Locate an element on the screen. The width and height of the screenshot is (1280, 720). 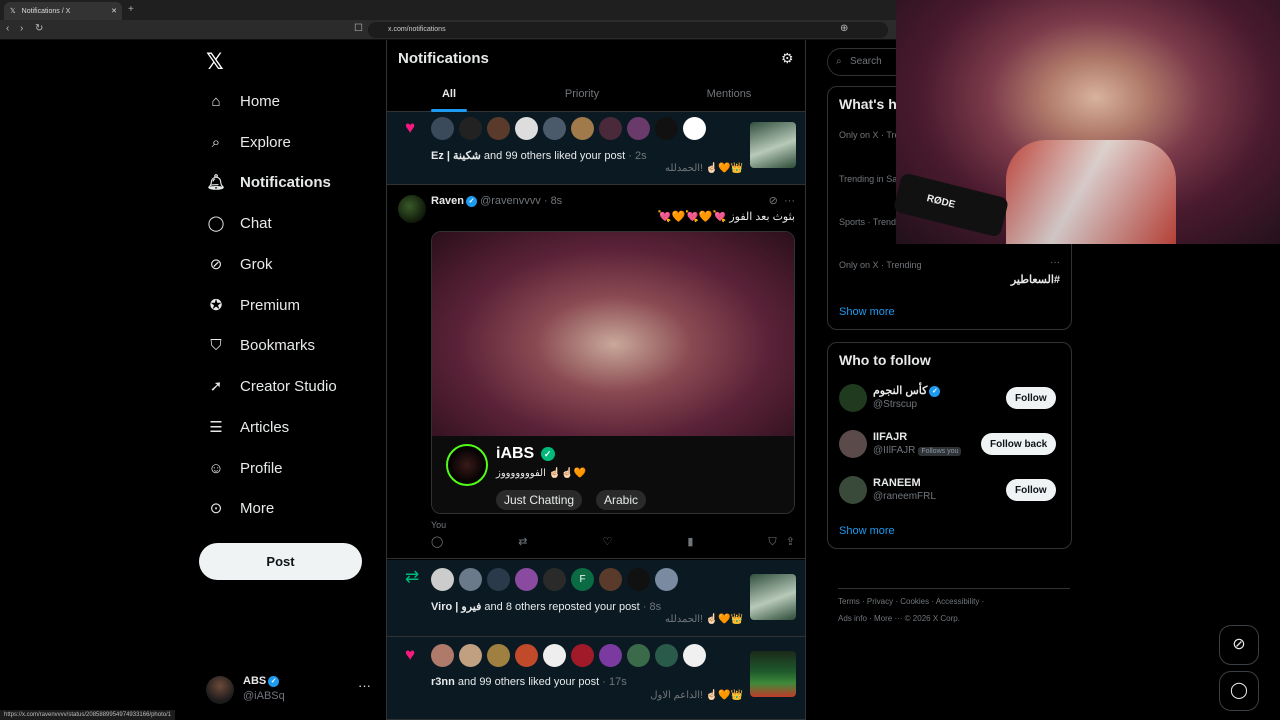
nav-notifications: 🔔︎ Notifications is located at coordinates (268, 182).